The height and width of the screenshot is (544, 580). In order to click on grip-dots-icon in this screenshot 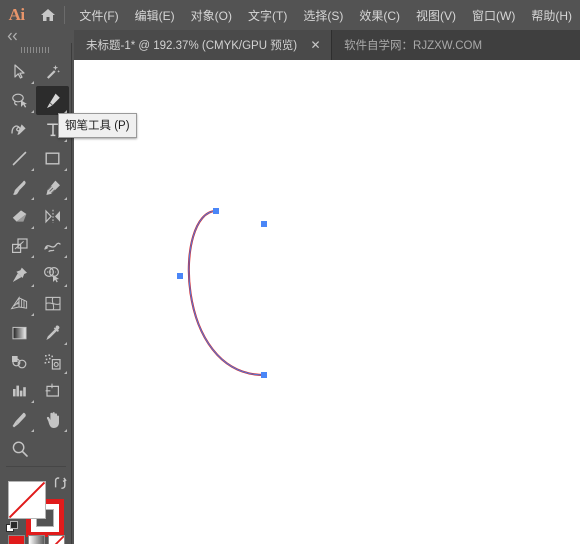, I will do `click(36, 50)`.